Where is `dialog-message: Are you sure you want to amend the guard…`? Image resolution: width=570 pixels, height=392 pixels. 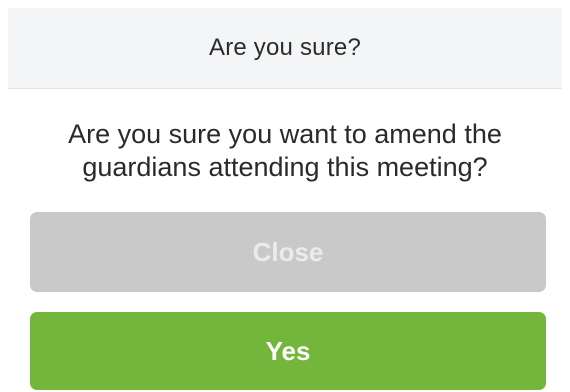
dialog-message: Are you sure you want to amend the guard… is located at coordinates (285, 150).